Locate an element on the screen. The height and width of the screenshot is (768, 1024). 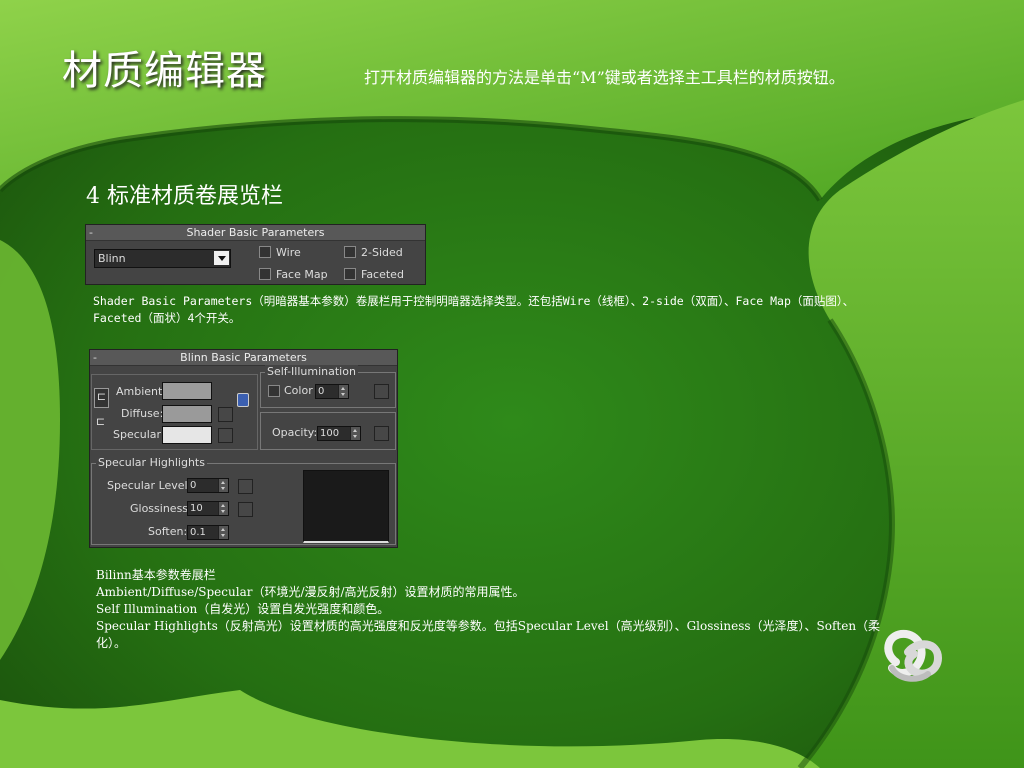
soften-label: Soften: is located at coordinates (168, 531).